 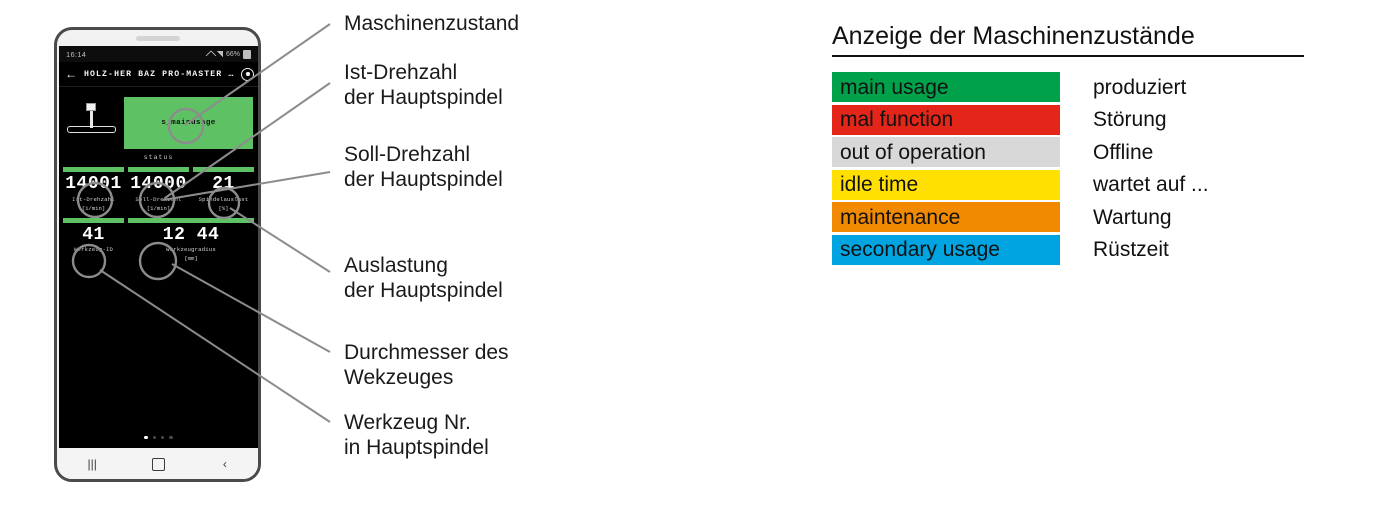 What do you see at coordinates (913, 152) in the screenshot?
I see `legend-label-en: out of operation` at bounding box center [913, 152].